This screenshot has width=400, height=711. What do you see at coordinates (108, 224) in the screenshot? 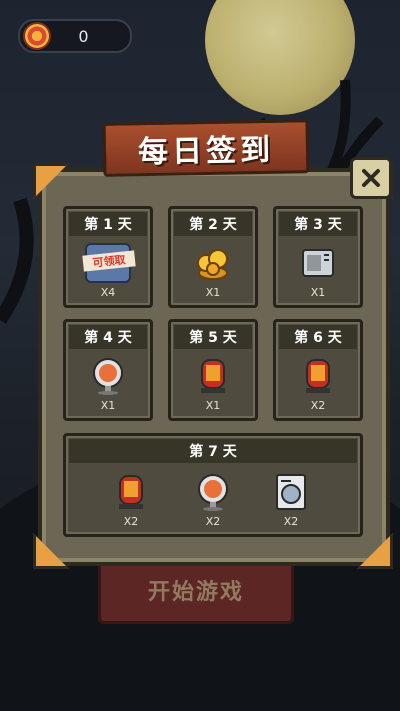
I see `day-label: 第 1 天` at bounding box center [108, 224].